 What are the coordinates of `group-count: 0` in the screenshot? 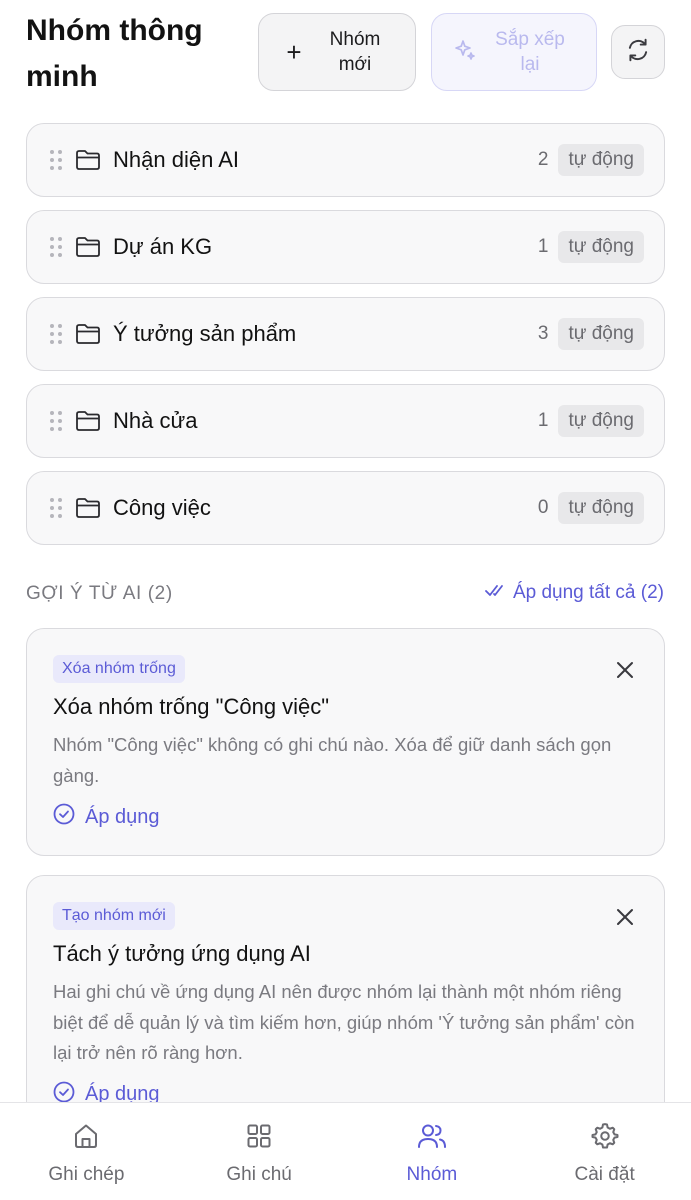 It's located at (543, 507).